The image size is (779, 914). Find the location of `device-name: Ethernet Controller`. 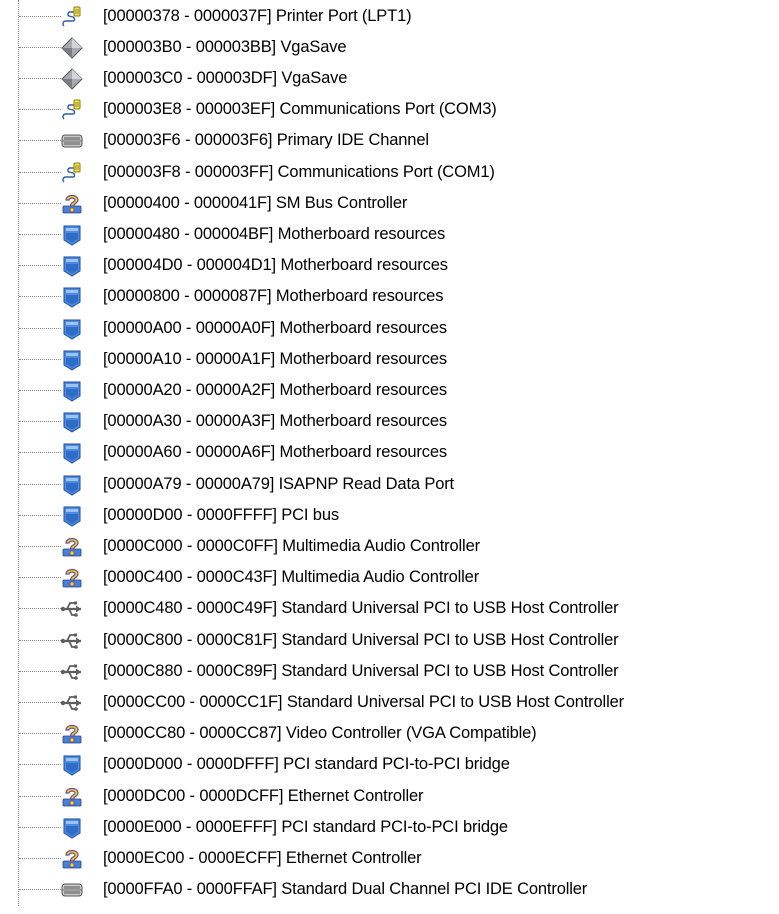

device-name: Ethernet Controller is located at coordinates (353, 857).